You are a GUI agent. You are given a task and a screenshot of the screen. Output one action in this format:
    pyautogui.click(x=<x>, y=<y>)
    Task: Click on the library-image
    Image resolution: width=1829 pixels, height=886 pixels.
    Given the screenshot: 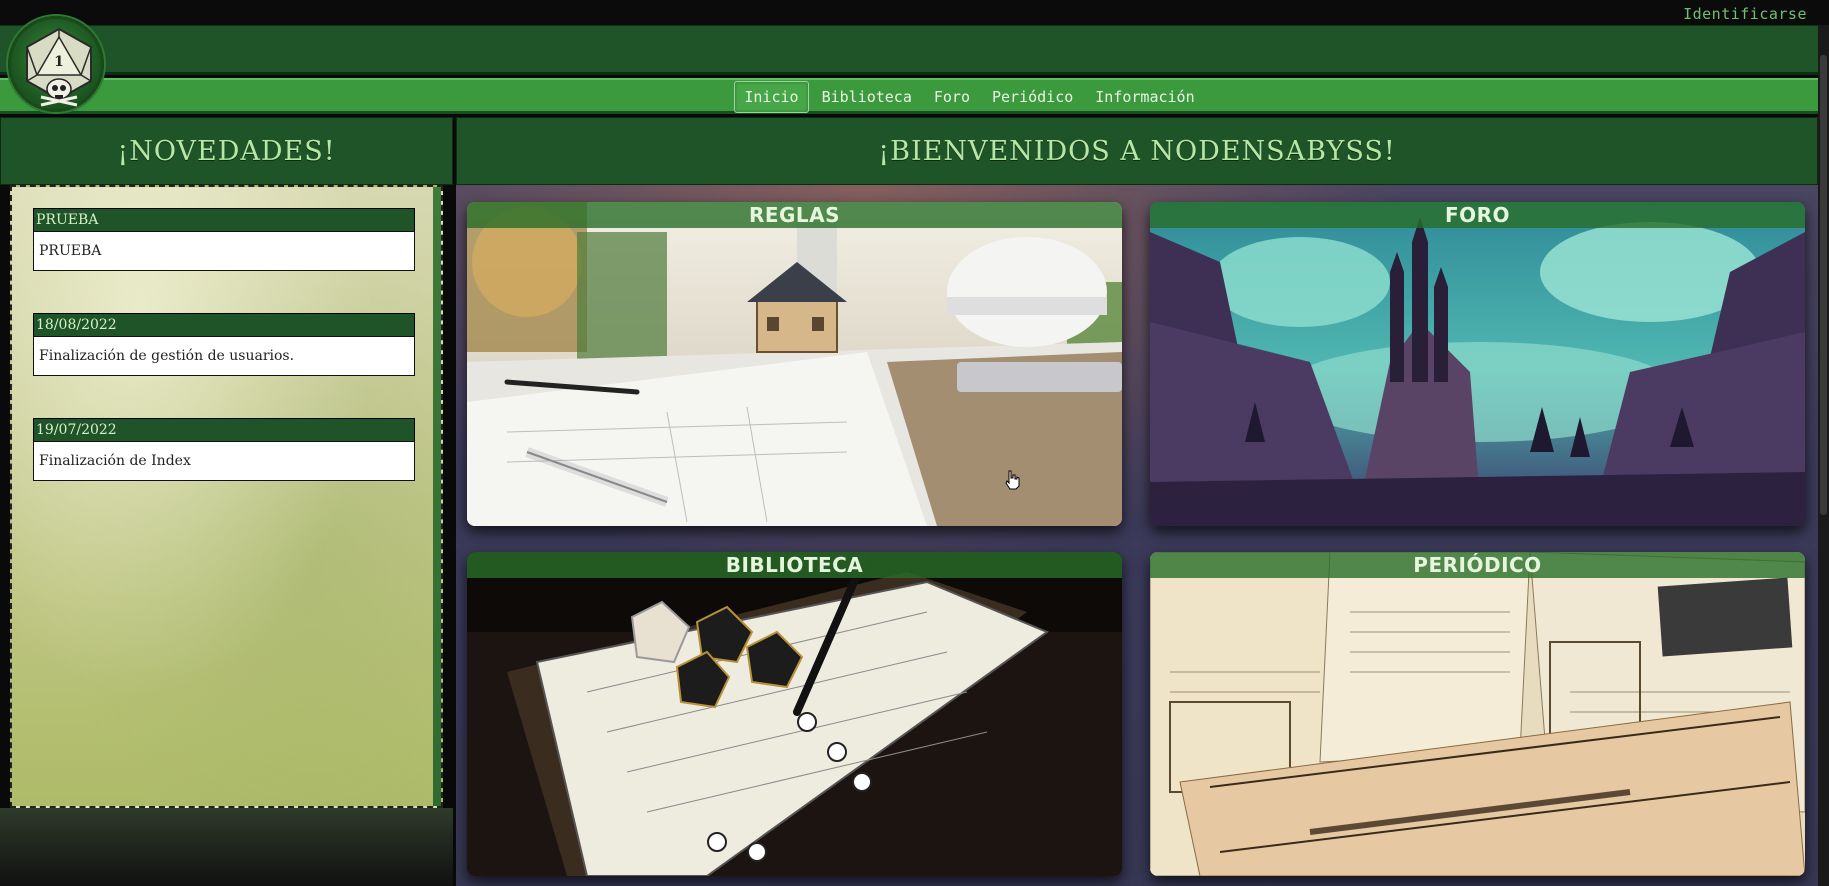 What is the action you would take?
    pyautogui.click(x=794, y=714)
    